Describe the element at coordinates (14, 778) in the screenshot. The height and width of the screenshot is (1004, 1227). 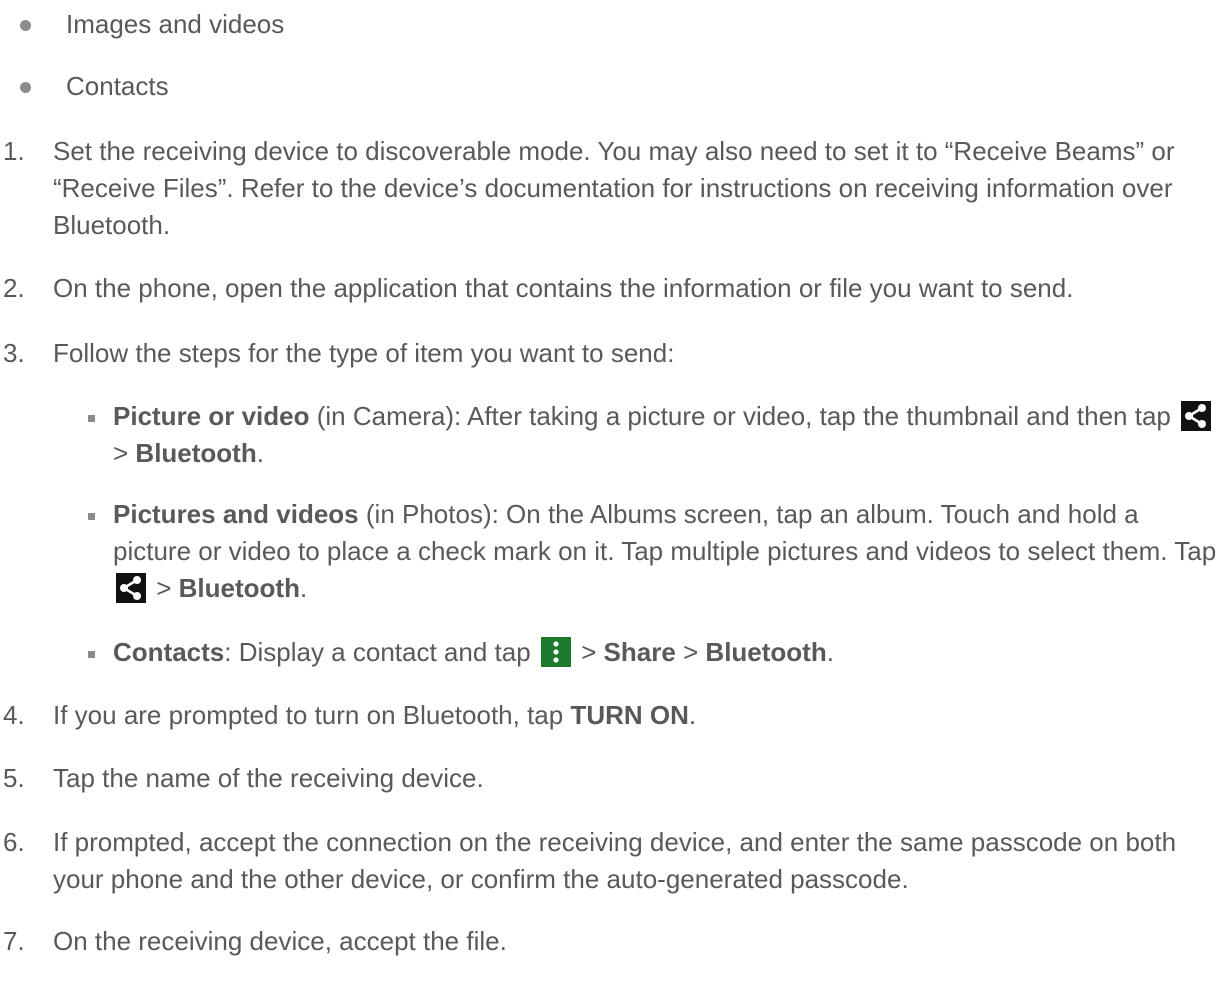
I see `step-number: 5.` at that location.